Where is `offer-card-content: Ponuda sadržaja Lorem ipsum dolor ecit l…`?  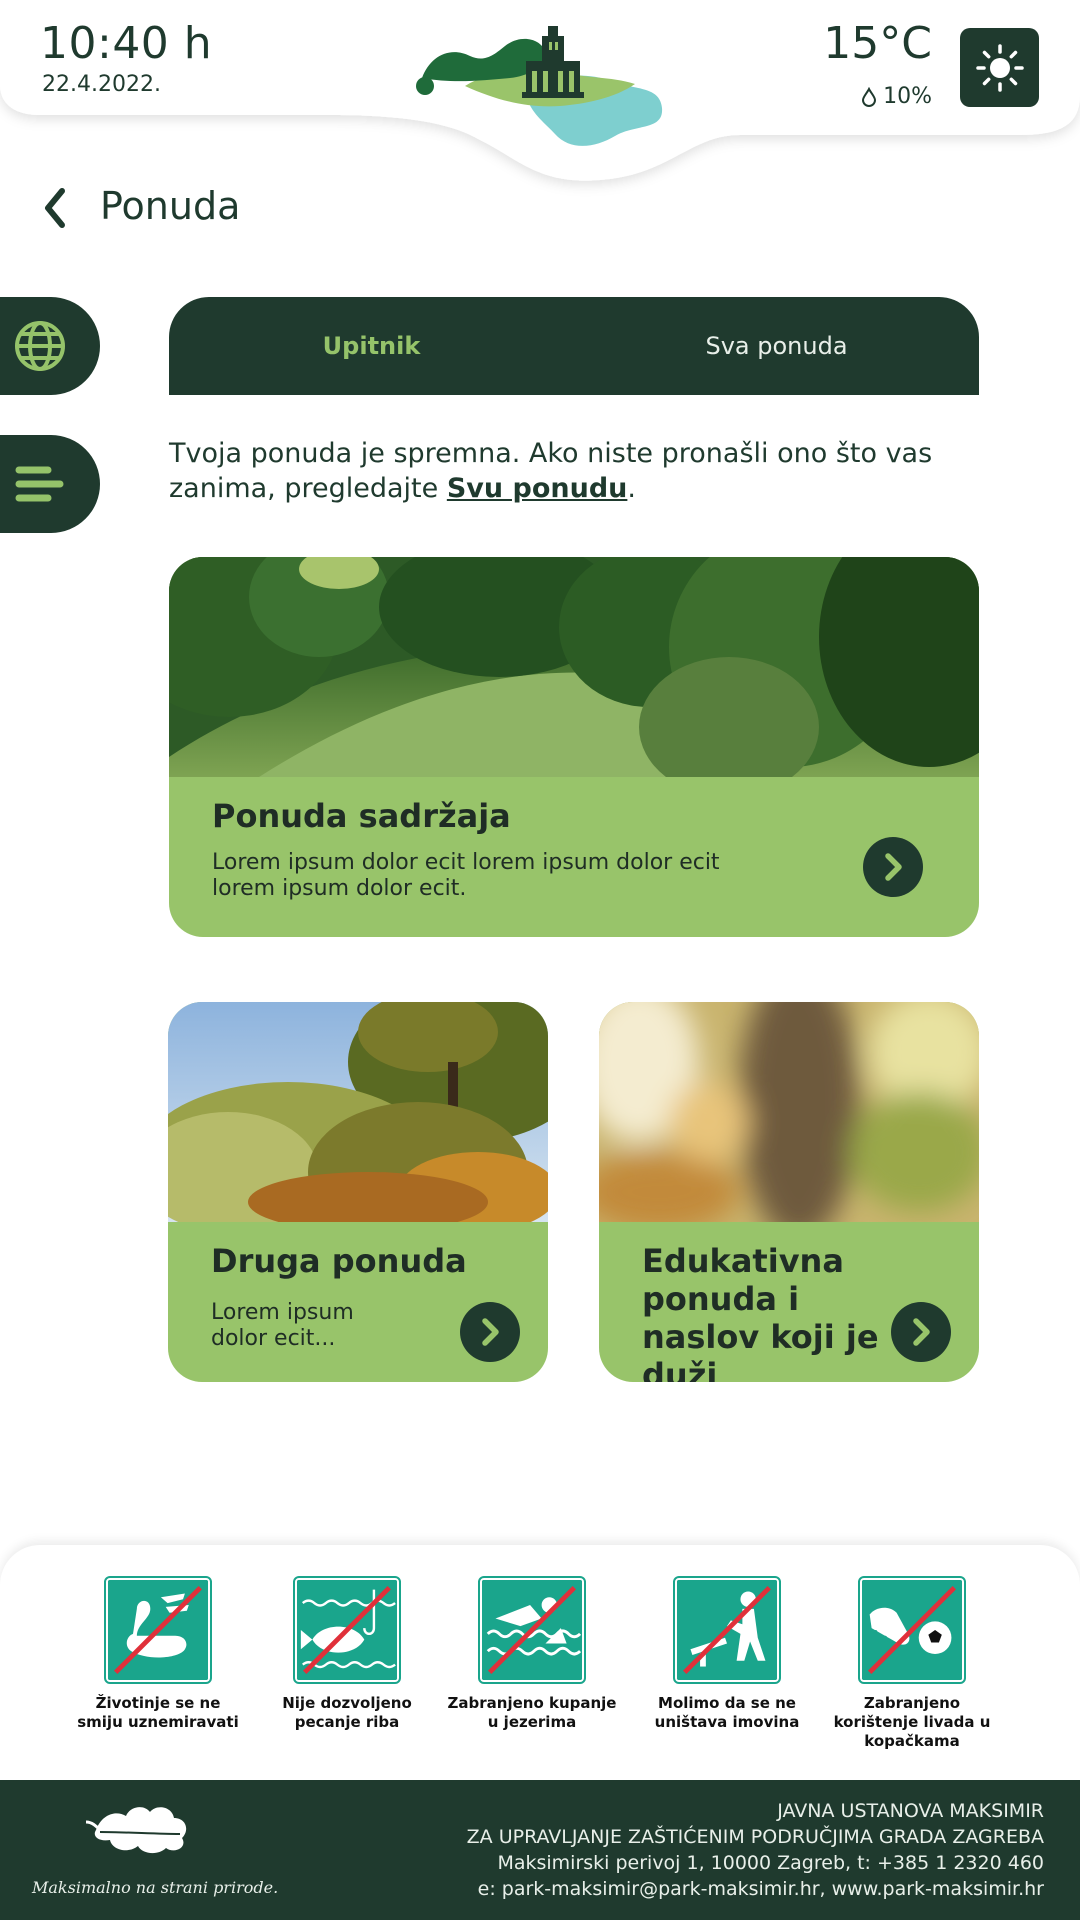
offer-card-content: Ponuda sadržaja Lorem ipsum dolor ecit l… is located at coordinates (574, 747).